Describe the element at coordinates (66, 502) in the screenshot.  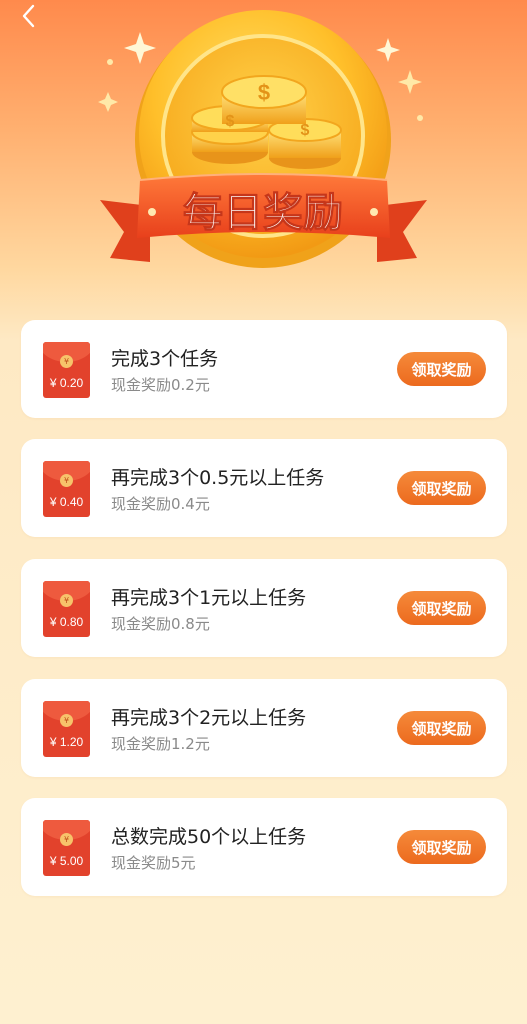
I see `envelope-amount: ¥ 0.40` at that location.